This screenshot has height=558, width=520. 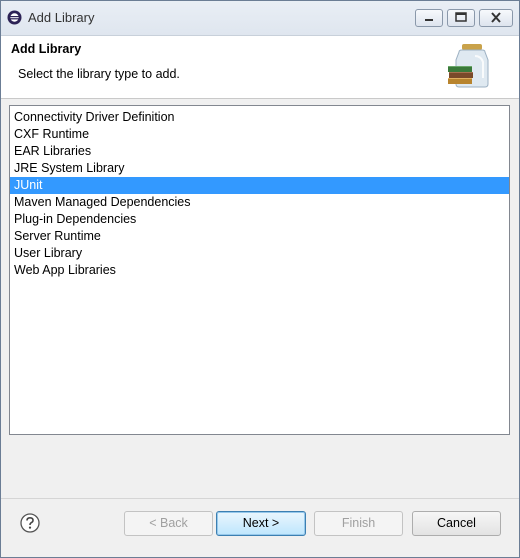 I want to click on list-item-user-library: User Library, so click(x=259, y=253).